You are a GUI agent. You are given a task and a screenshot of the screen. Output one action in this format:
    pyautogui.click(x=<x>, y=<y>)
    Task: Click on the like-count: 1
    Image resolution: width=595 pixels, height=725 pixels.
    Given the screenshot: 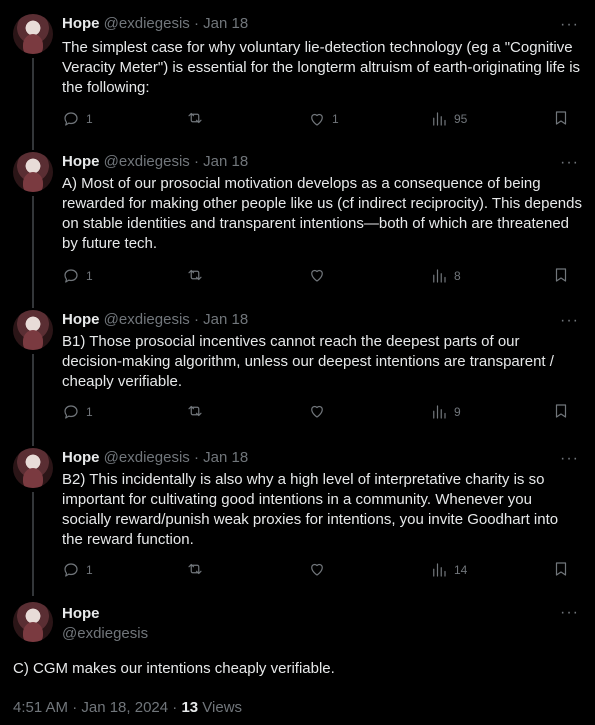 What is the action you would take?
    pyautogui.click(x=335, y=119)
    